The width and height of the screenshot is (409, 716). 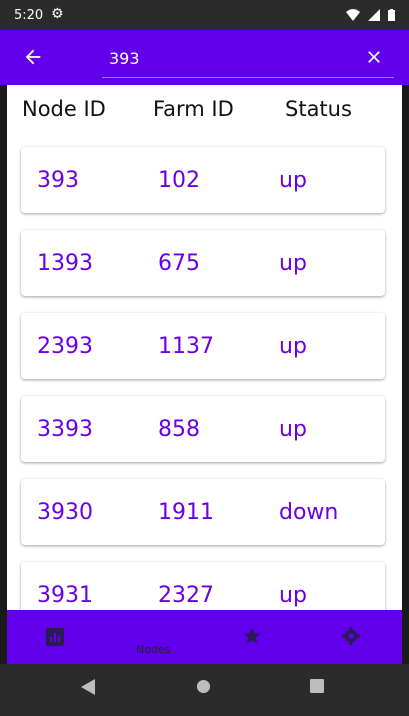 What do you see at coordinates (179, 263) in the screenshot?
I see `farm-id-cell: 675` at bounding box center [179, 263].